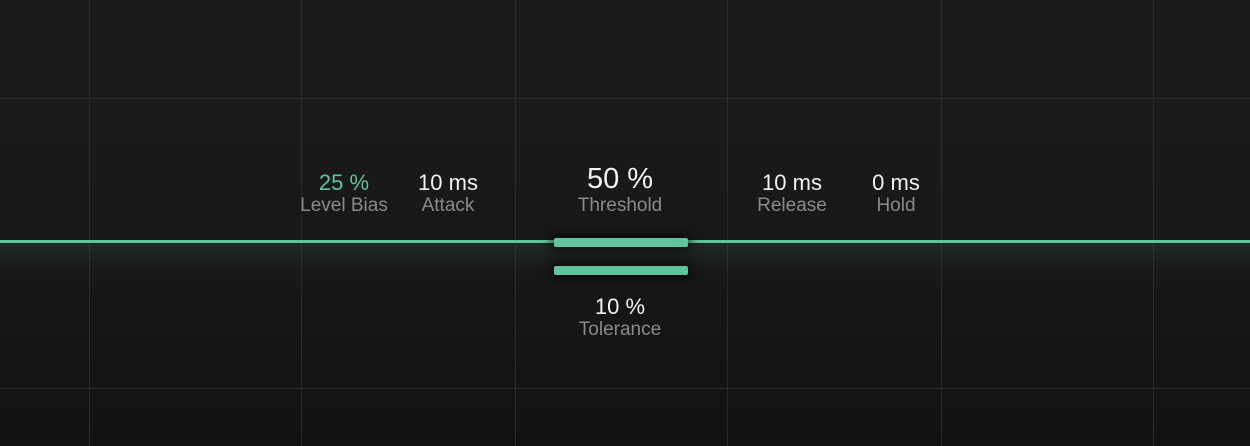 This screenshot has height=446, width=1250. I want to click on tolerance-control: 10 % Tolerance, so click(620, 317).